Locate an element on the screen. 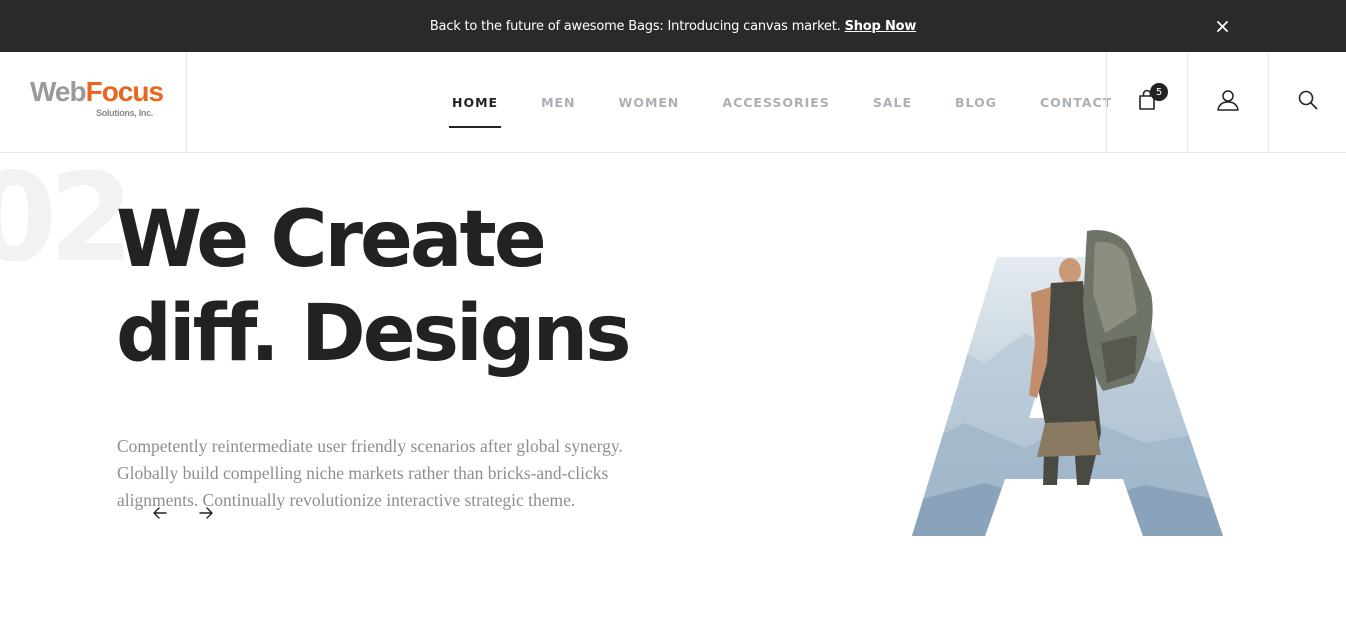  logo-cell: WebFocus Solutions, Inc. is located at coordinates (93, 102).